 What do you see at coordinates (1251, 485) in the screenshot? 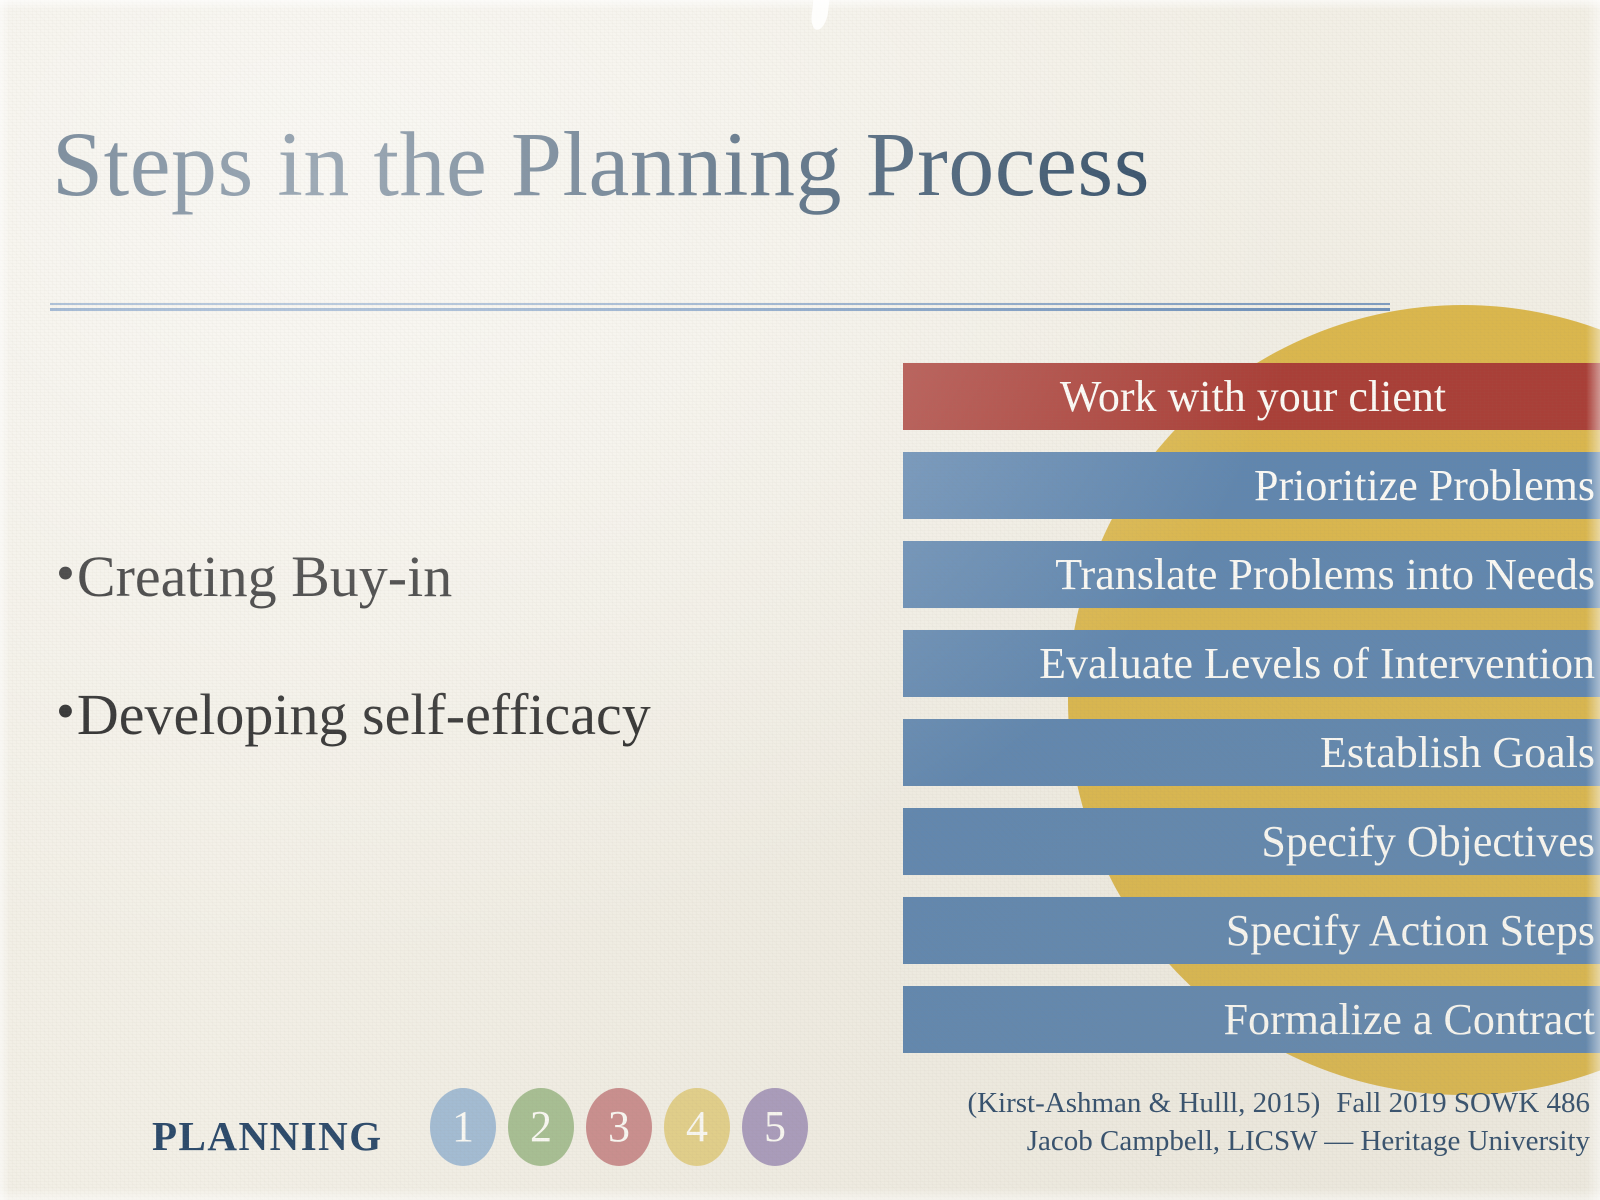
I see `step-bar-2: Prioritize Problems` at bounding box center [1251, 485].